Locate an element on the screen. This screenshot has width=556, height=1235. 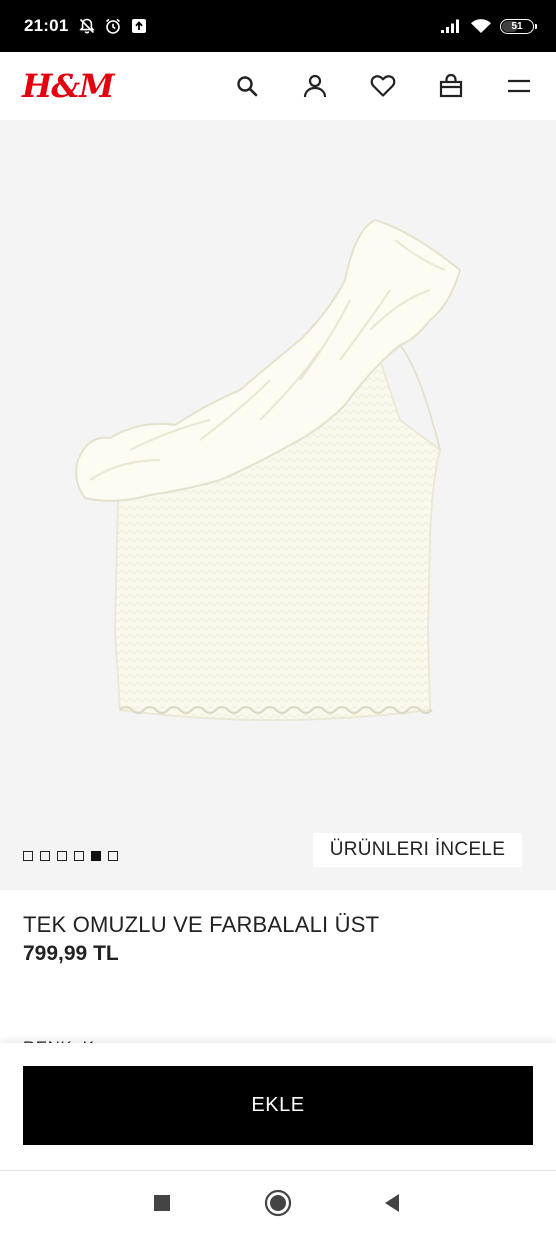
system-nav-bar is located at coordinates (278, 1202).